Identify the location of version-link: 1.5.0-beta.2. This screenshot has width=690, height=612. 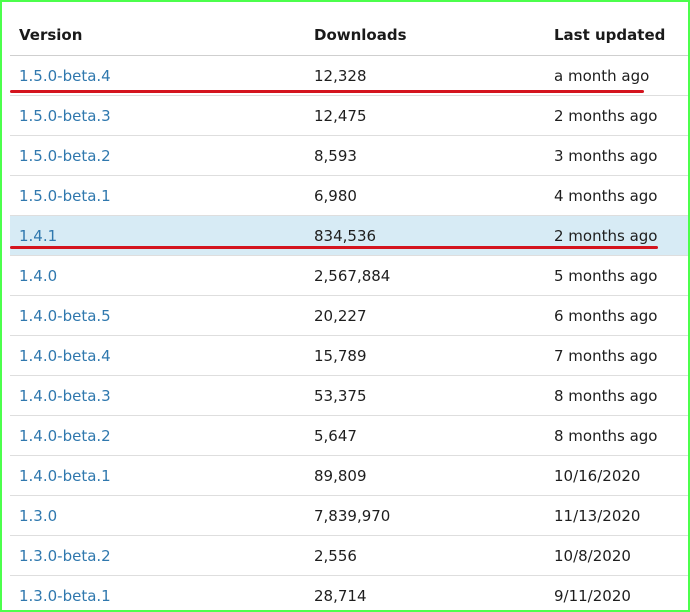
(65, 156).